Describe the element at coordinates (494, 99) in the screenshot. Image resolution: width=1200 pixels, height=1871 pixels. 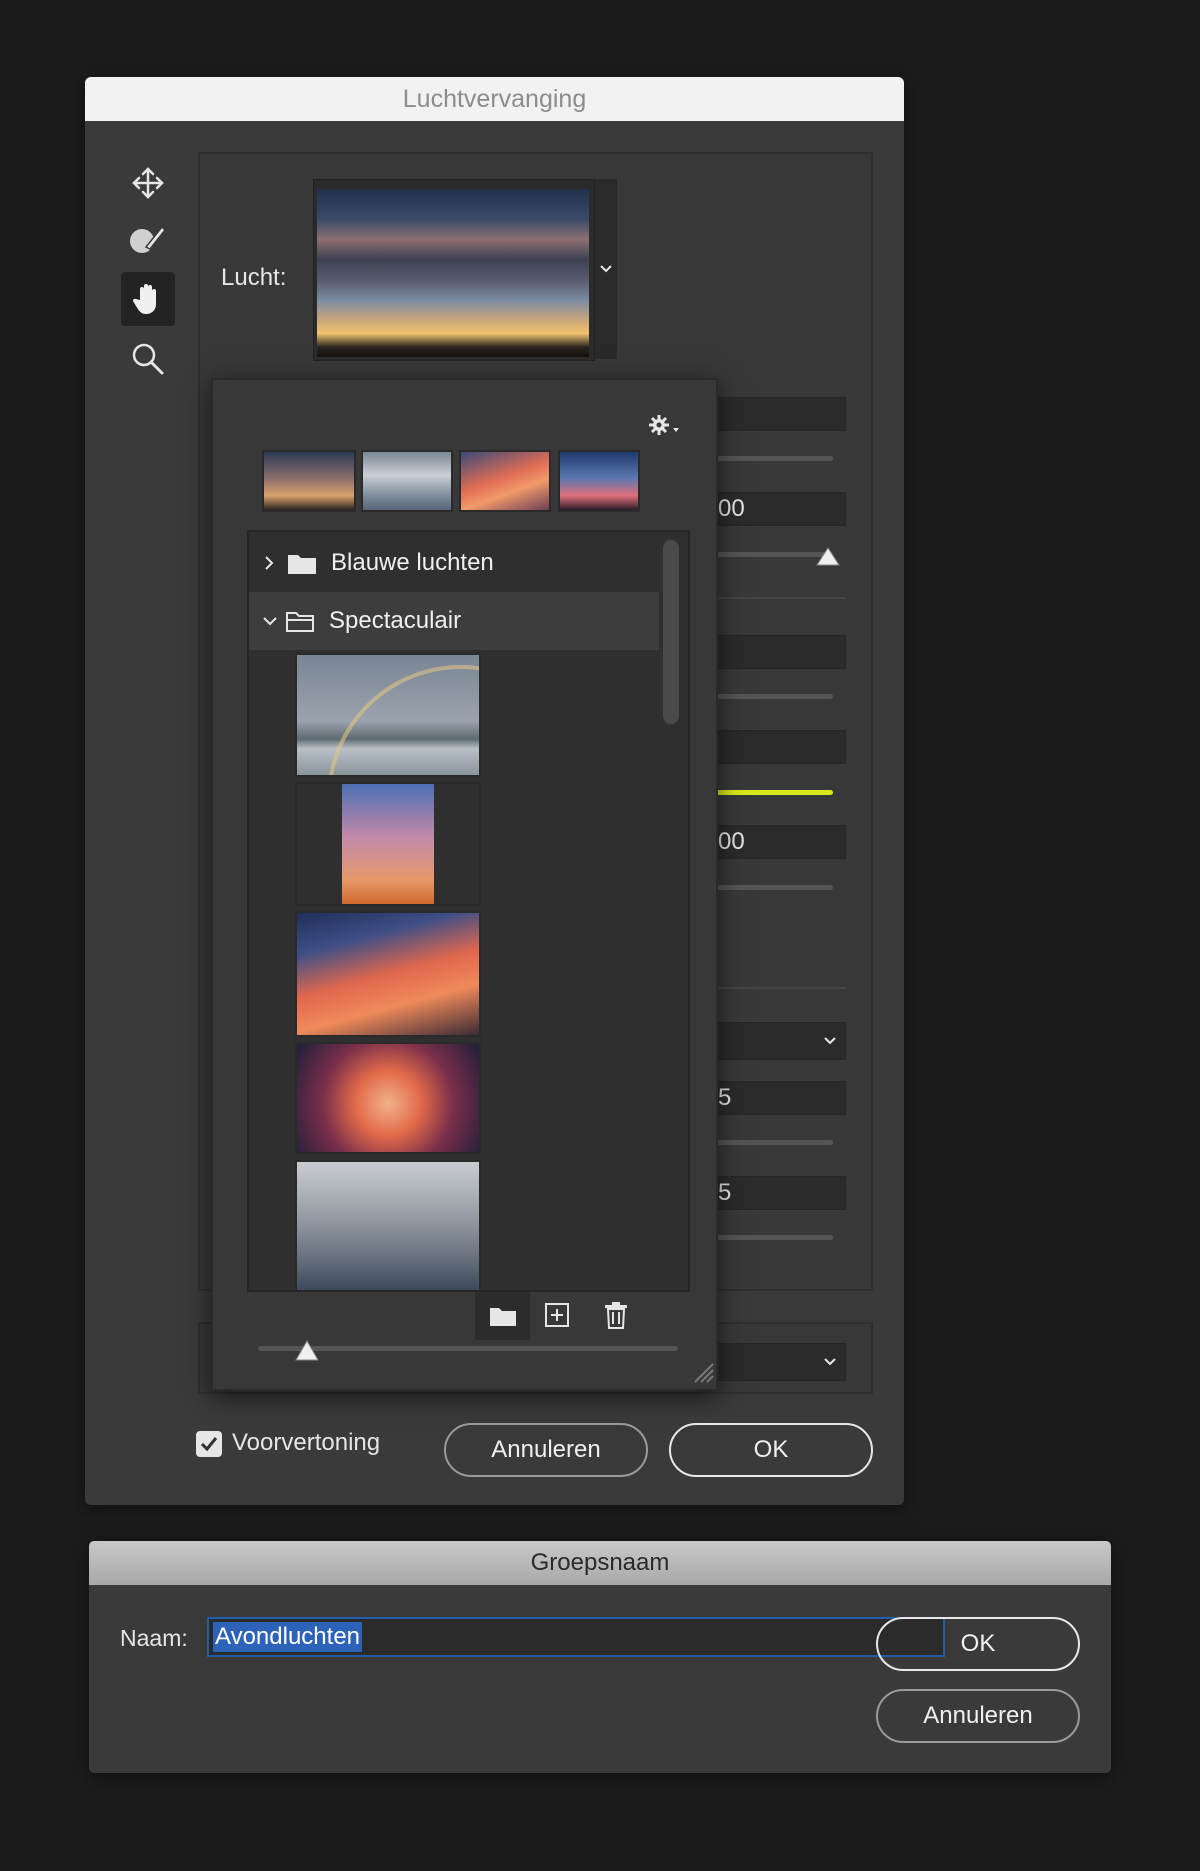
I see `dialog-title: Luchtvervanging` at that location.